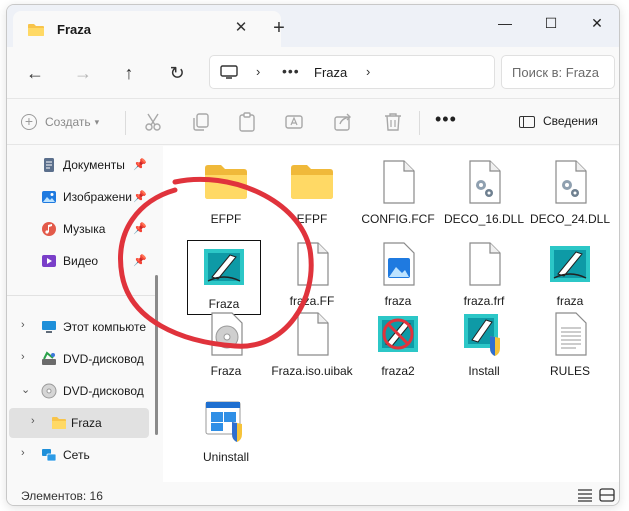  I want to click on pictures-icon, so click(49, 197).